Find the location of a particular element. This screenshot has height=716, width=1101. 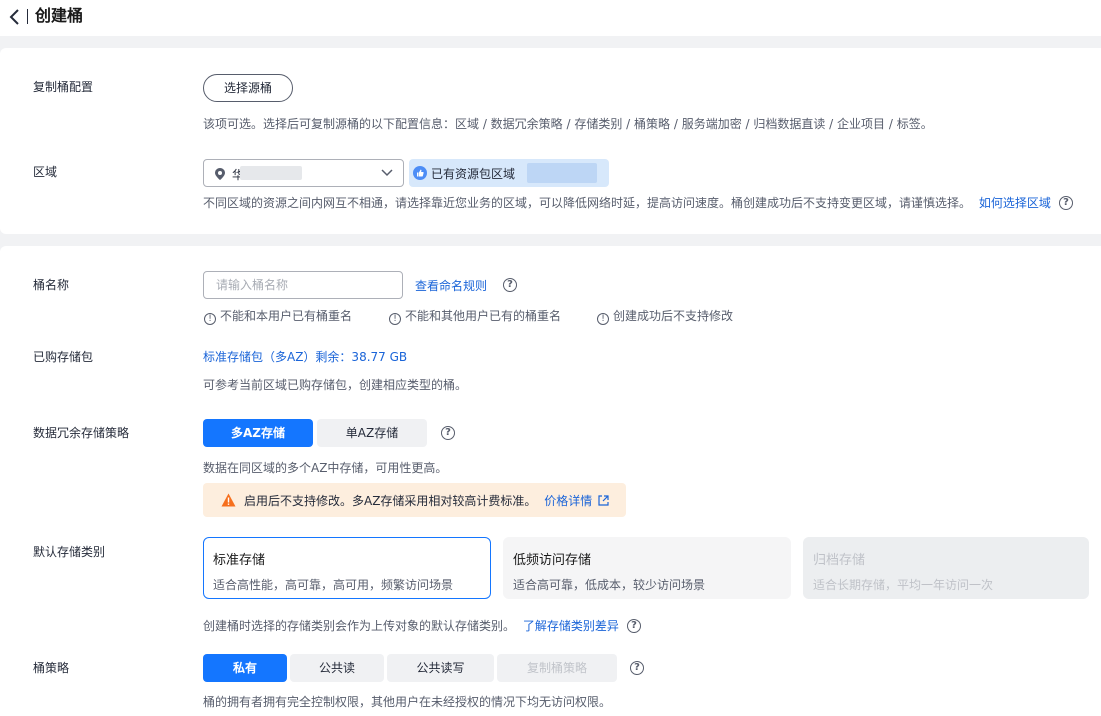

redundancy-warning: 启用后不支持修改。多AZ存储采用相对较高计费标准。 价格详情 is located at coordinates (414, 500).